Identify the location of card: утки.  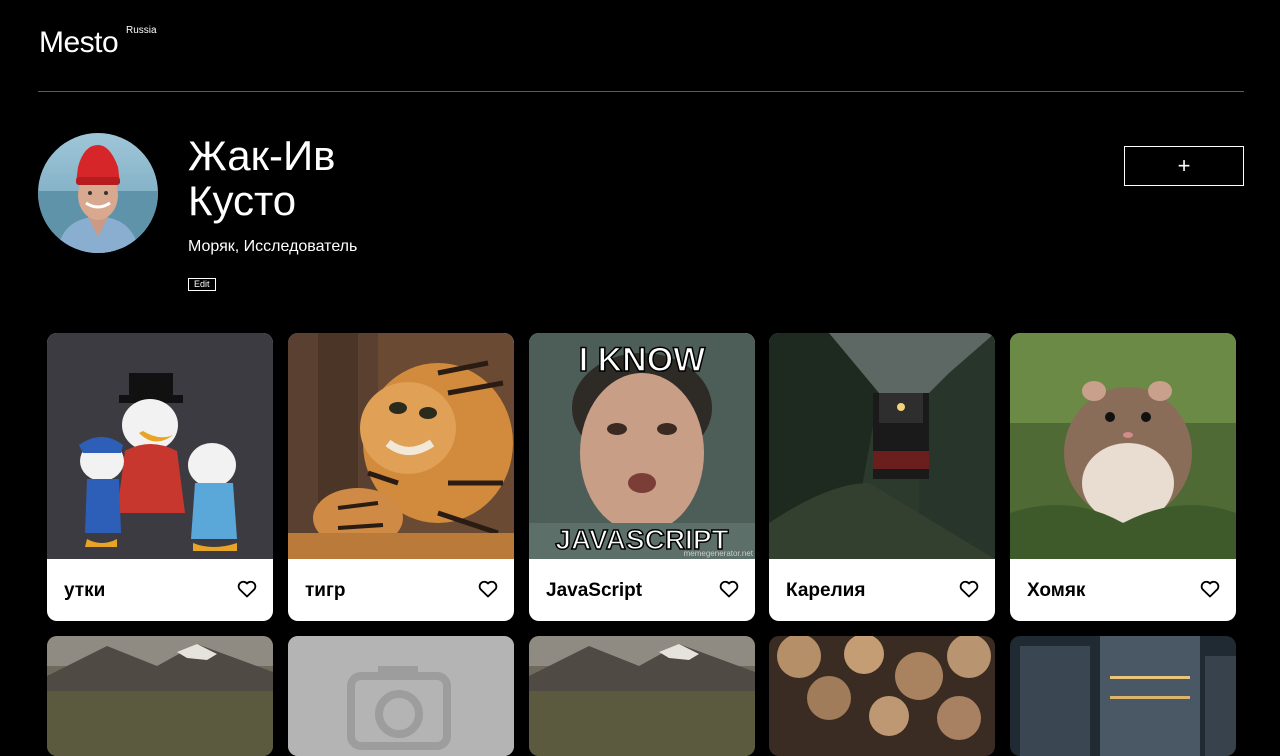
(160, 477).